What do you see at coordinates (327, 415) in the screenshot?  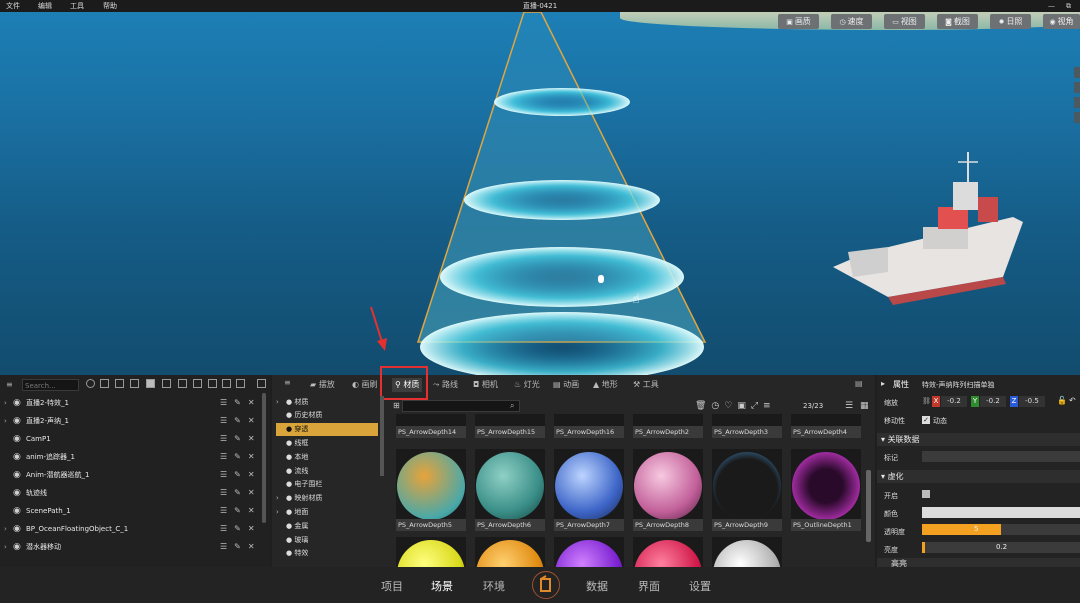 I see `category-item: ● 历史材质` at bounding box center [327, 415].